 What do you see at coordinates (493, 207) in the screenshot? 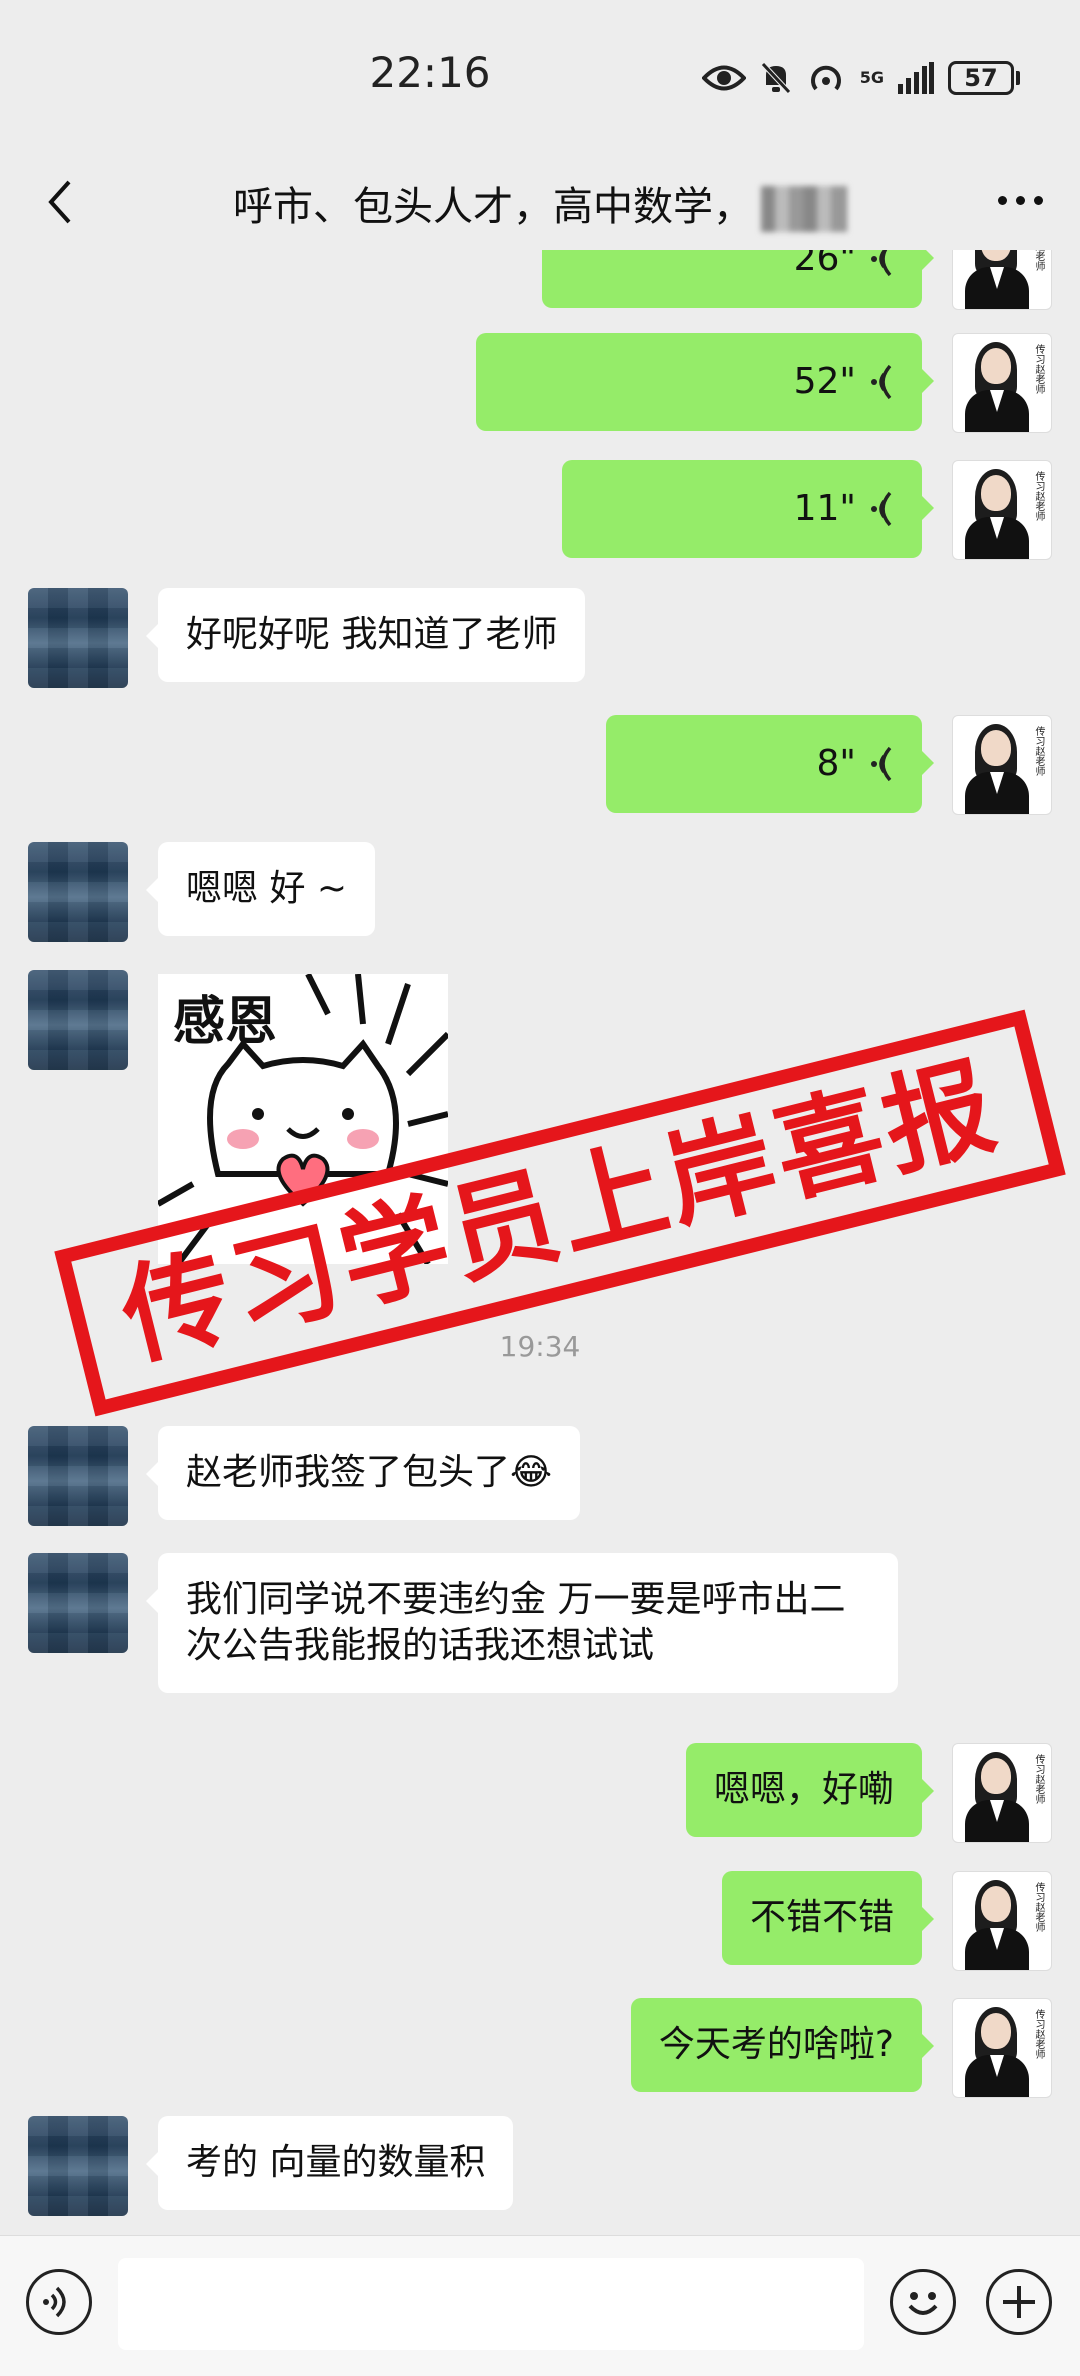
I see `chat-title-text: 呼市、包头人才，高中数学，` at bounding box center [493, 207].